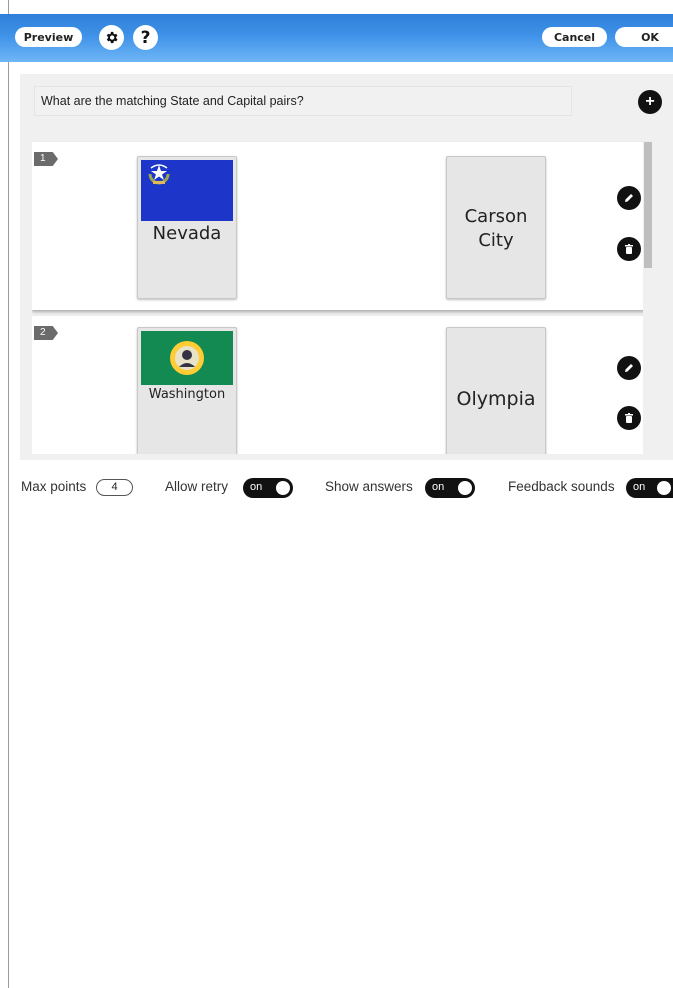  Describe the element at coordinates (46, 333) in the screenshot. I see `pair-number-badge: 2` at that location.